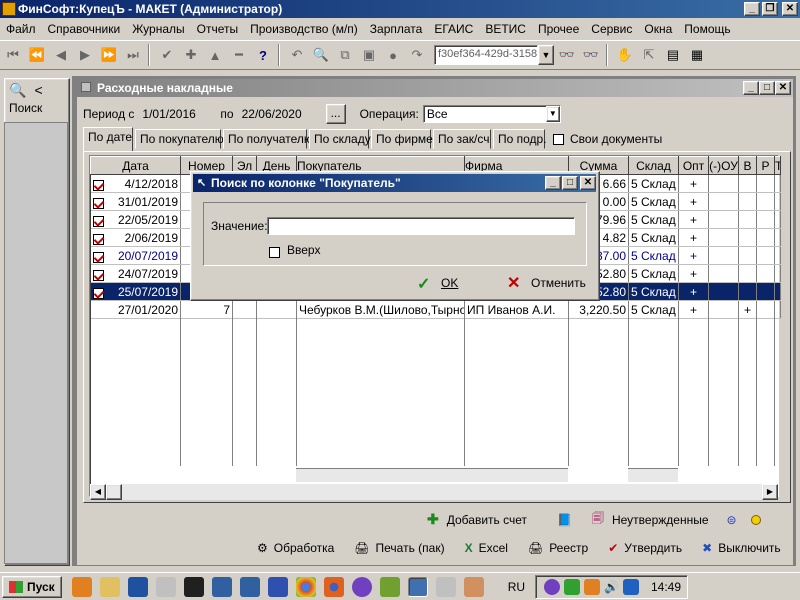 This screenshot has width=800, height=600. Describe the element at coordinates (221, 586) in the screenshot. I see `app-window-icon` at that location.